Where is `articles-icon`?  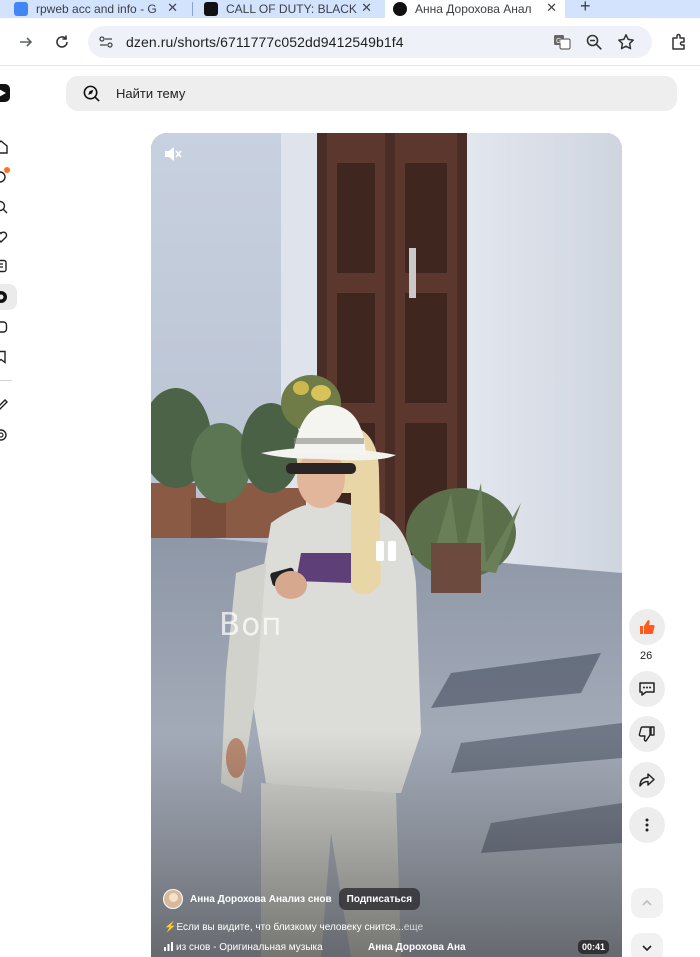 articles-icon is located at coordinates (4, 266).